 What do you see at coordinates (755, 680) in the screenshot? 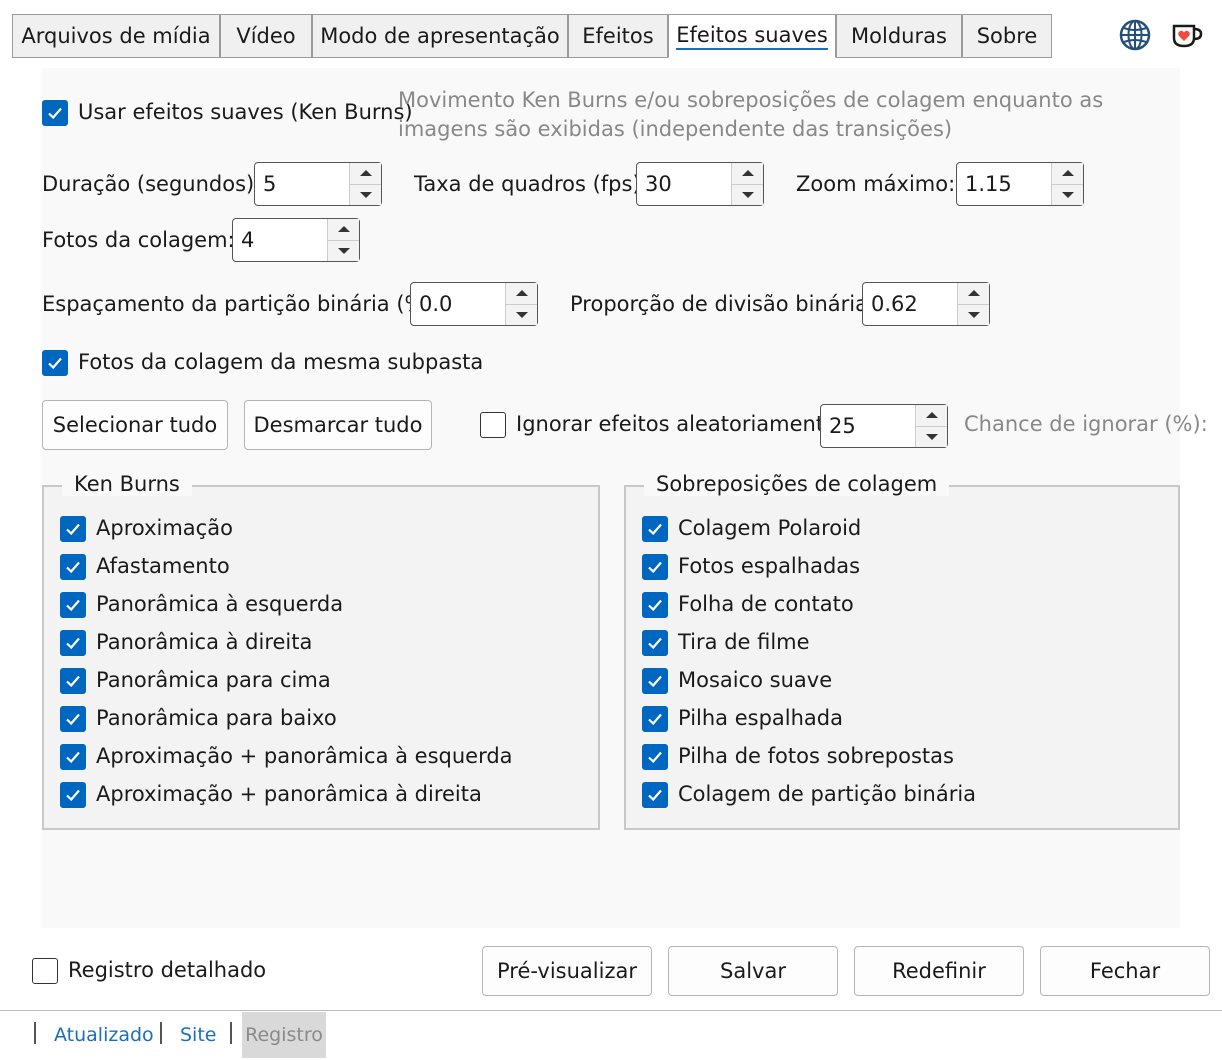
I see `collage-item-label: Mosaico suave` at bounding box center [755, 680].